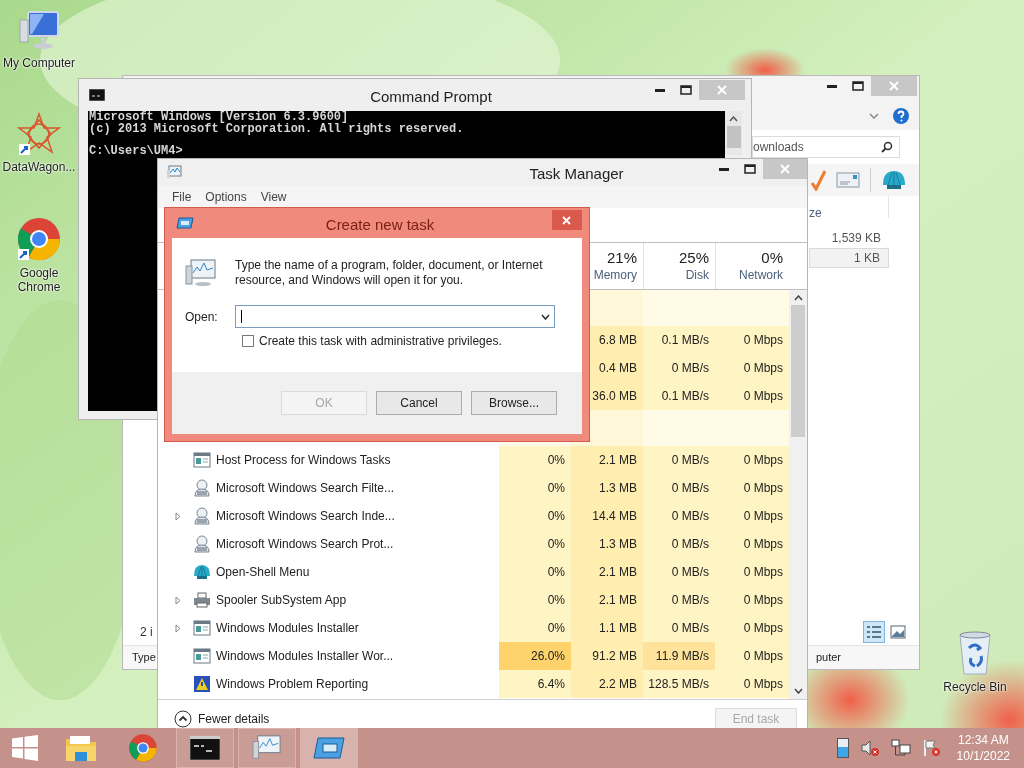  Describe the element at coordinates (874, 116) in the screenshot. I see `chevron-down-icon` at that location.